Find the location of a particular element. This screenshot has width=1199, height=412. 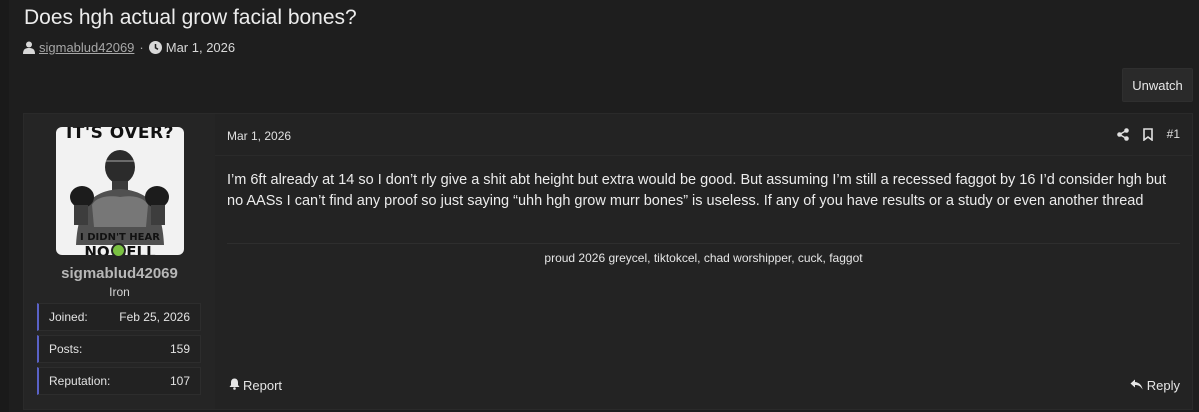

stat-joined: Joined: Feb 25, 2026 is located at coordinates (119, 317).